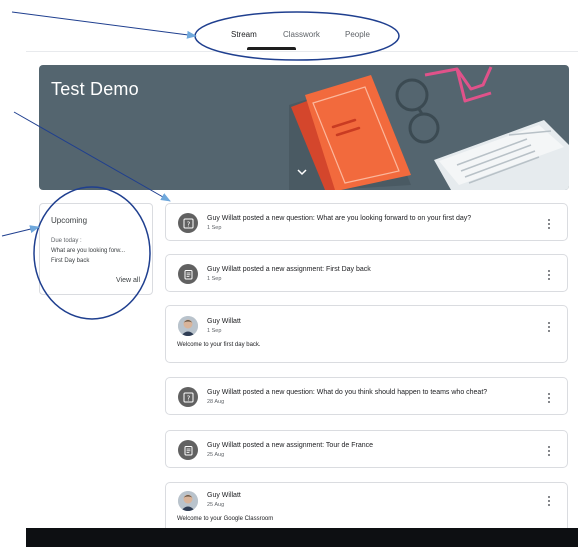  What do you see at coordinates (271, 48) in the screenshot?
I see `active-tab-indicator` at bounding box center [271, 48].